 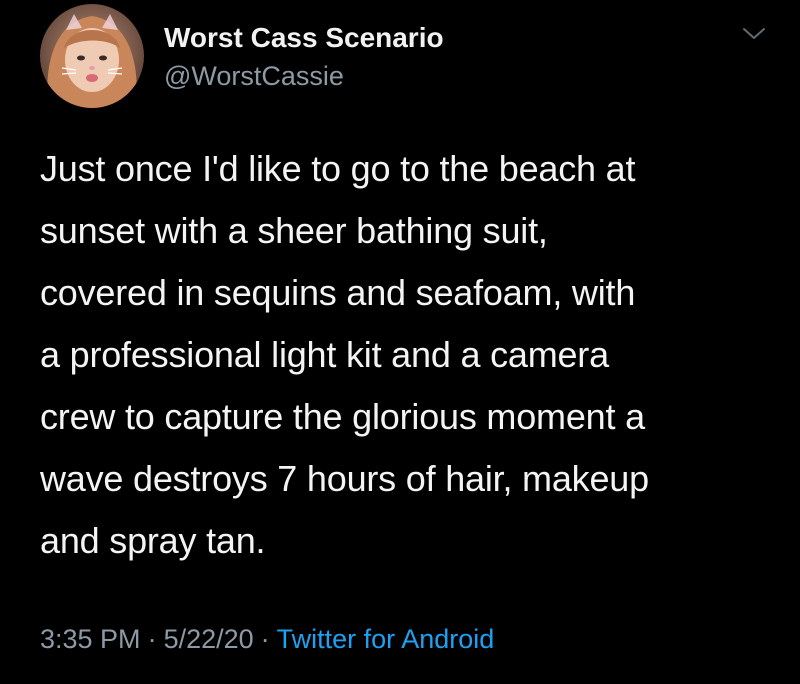 What do you see at coordinates (338, 168) in the screenshot?
I see `tweet-text-line: Just once I'd like to go to the beach at` at bounding box center [338, 168].